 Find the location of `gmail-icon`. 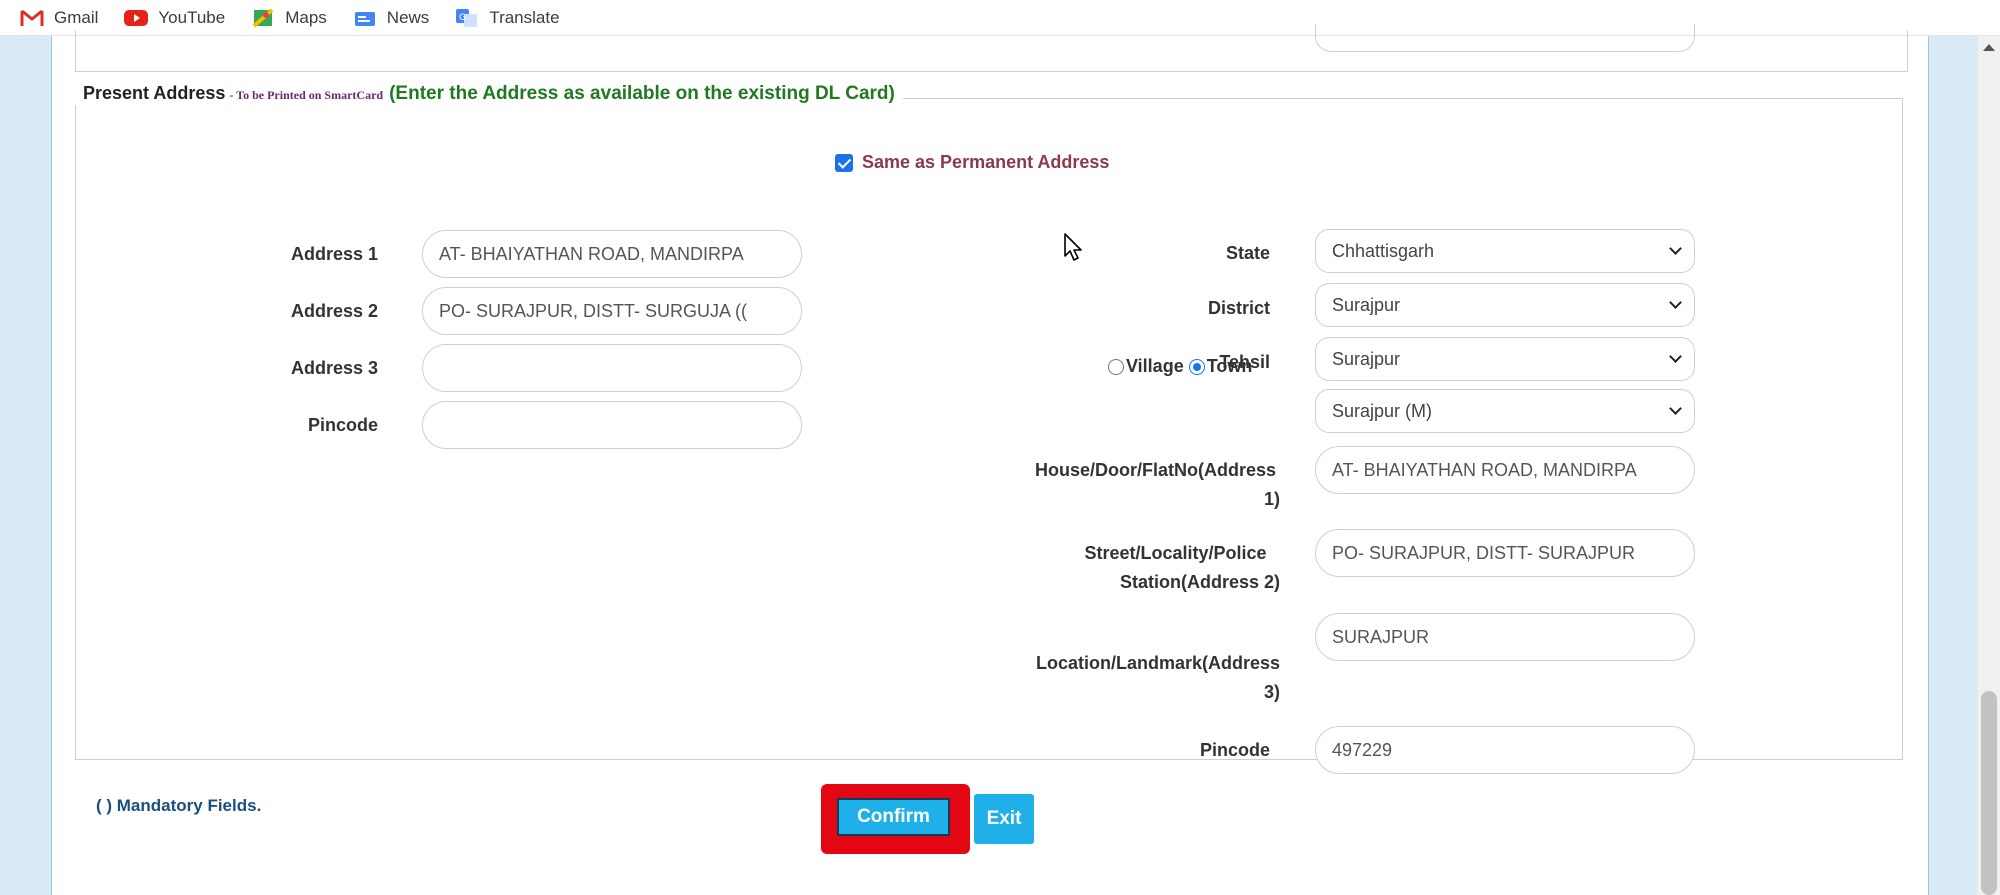

gmail-icon is located at coordinates (32, 18).